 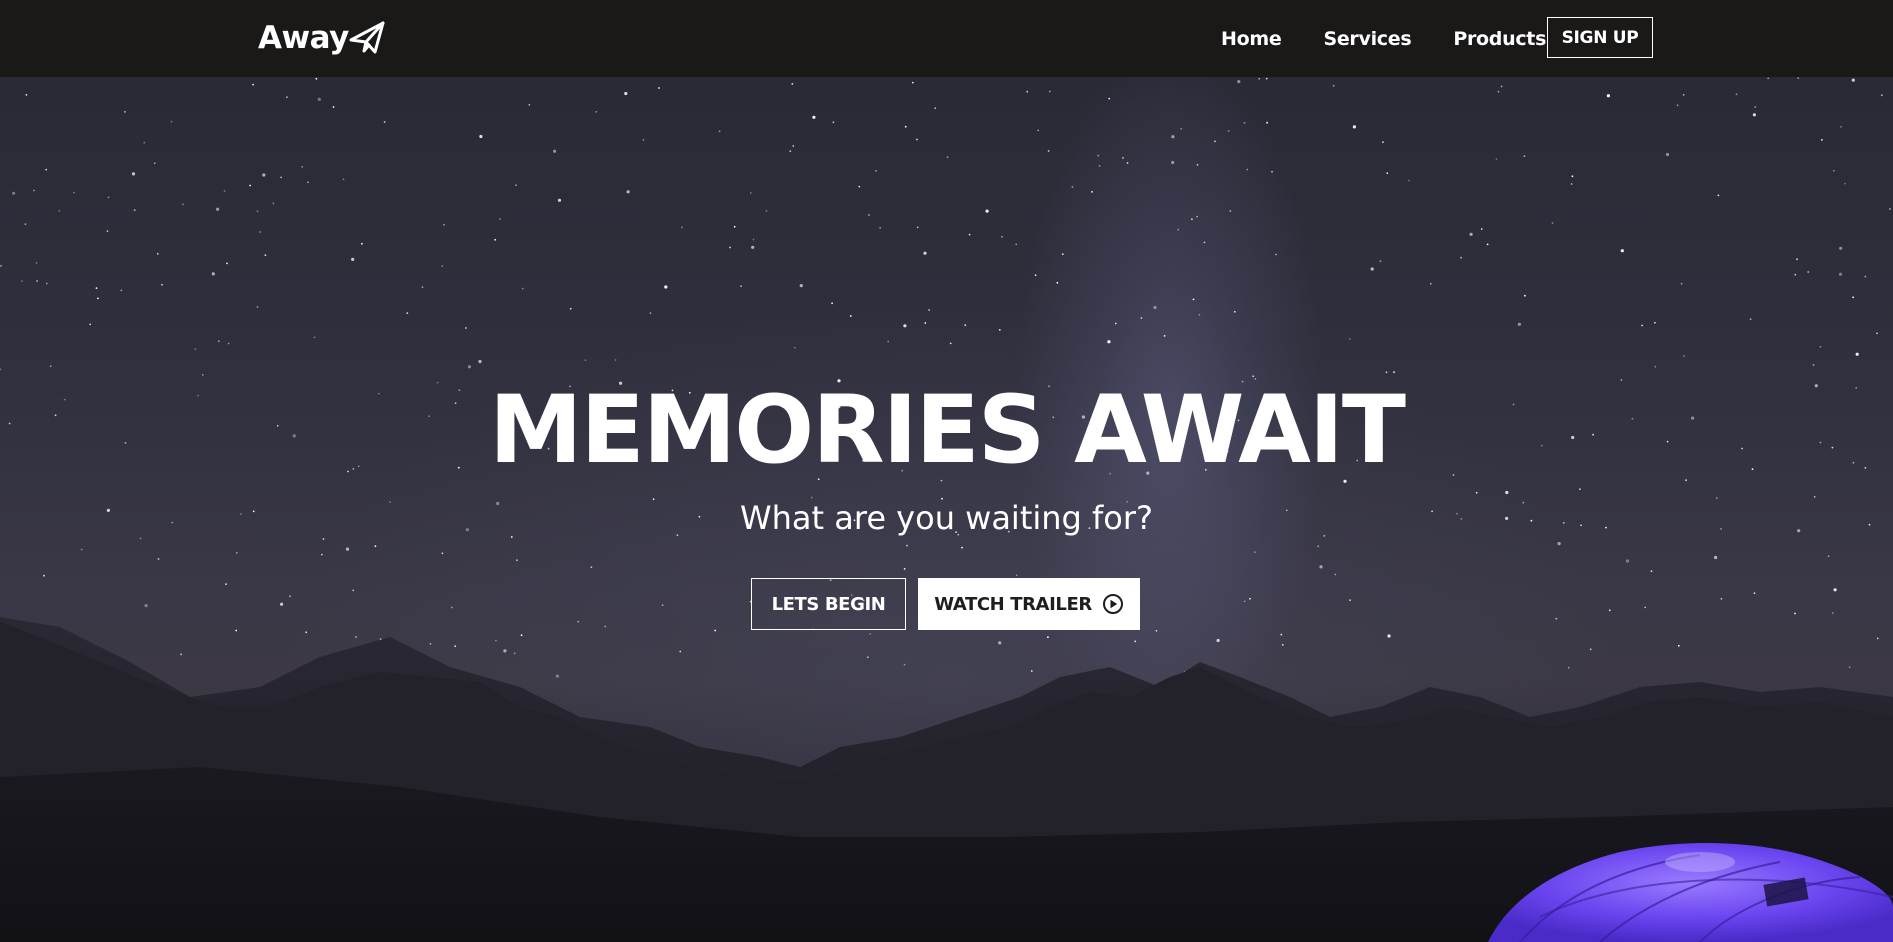 What do you see at coordinates (1367, 39) in the screenshot?
I see `nav-link-services: Services` at bounding box center [1367, 39].